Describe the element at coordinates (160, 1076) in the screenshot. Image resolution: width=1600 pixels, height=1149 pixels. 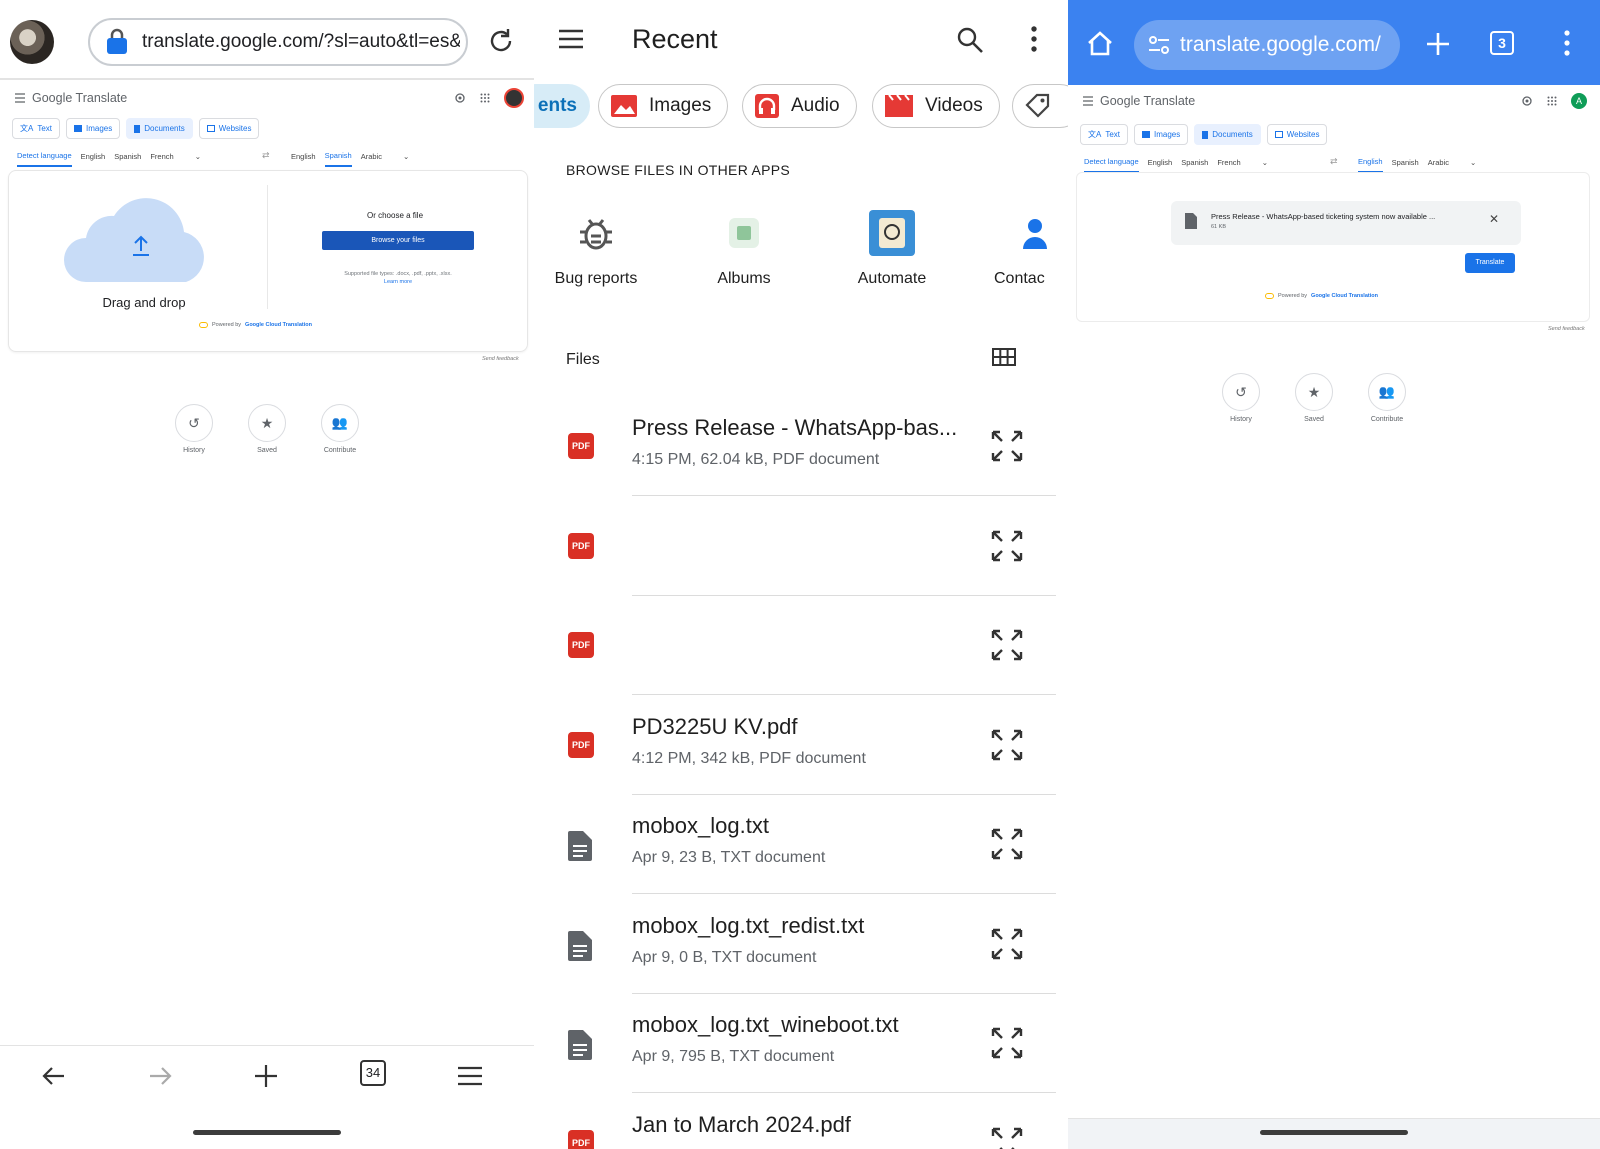
I see `forward-arrow-icon` at that location.